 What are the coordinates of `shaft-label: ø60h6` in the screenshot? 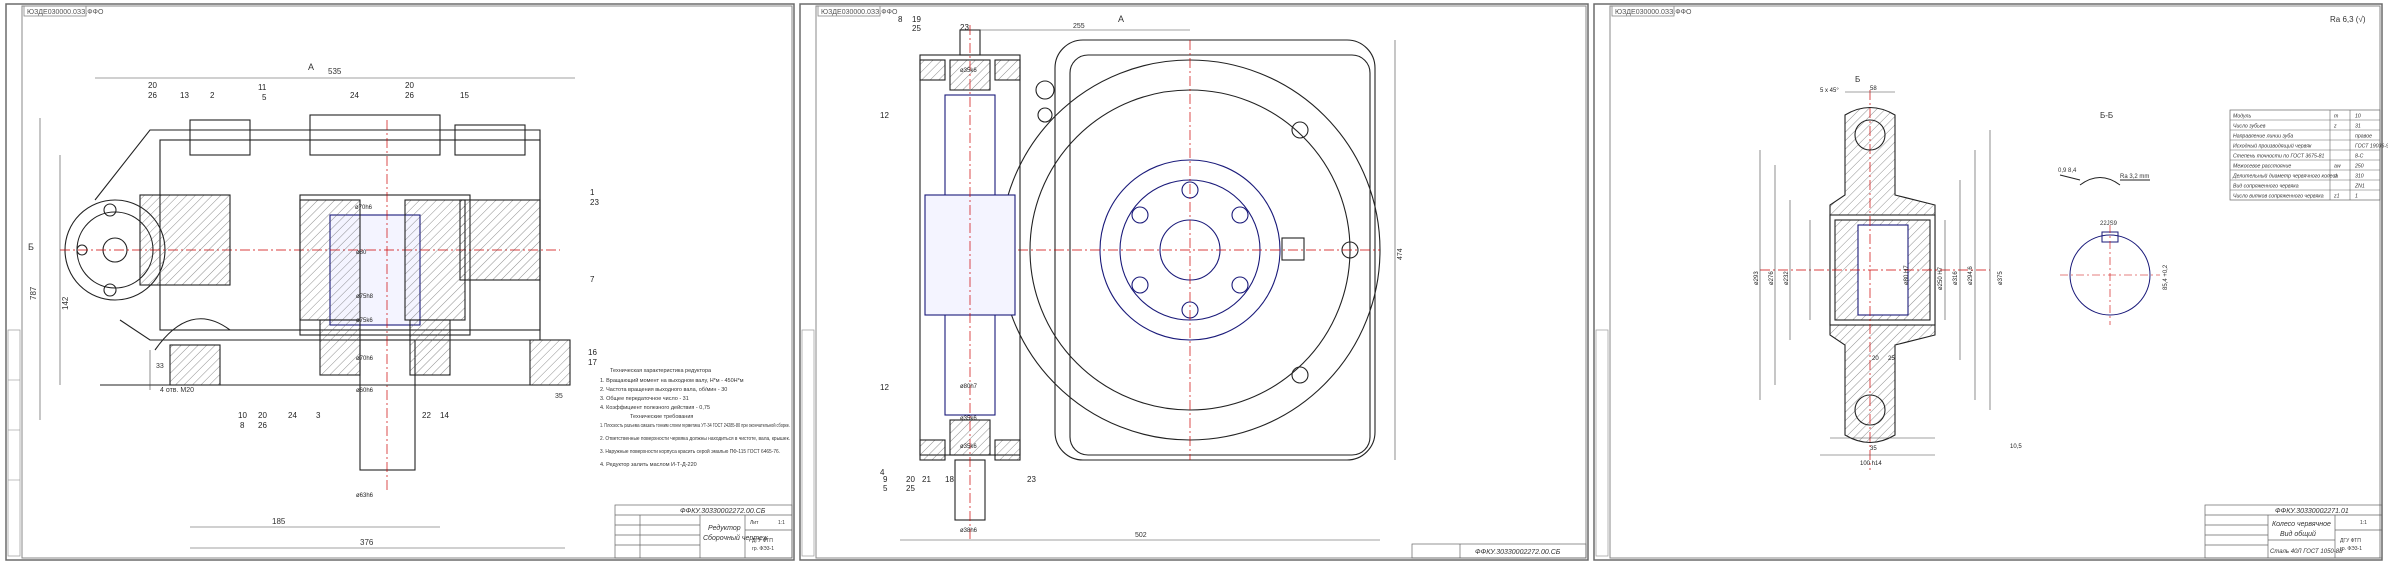 It's located at (365, 391).